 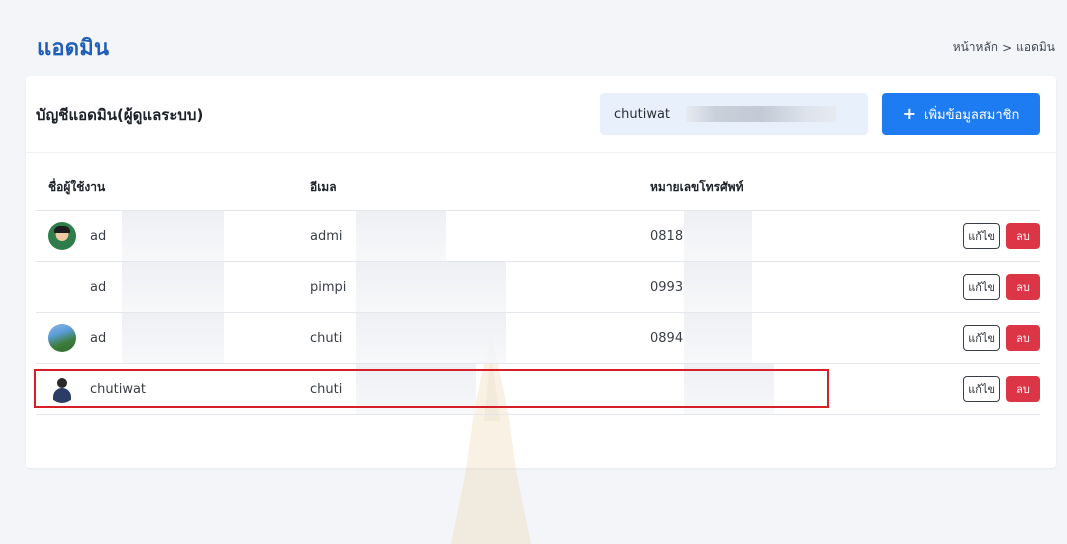 I want to click on username-text: chutiwat, so click(x=118, y=389).